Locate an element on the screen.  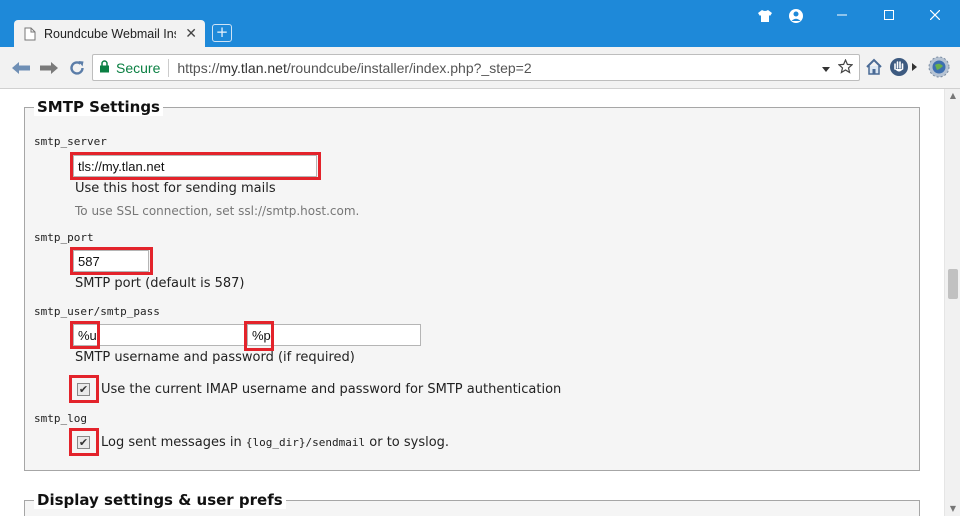
star-icon is located at coordinates (845, 67).